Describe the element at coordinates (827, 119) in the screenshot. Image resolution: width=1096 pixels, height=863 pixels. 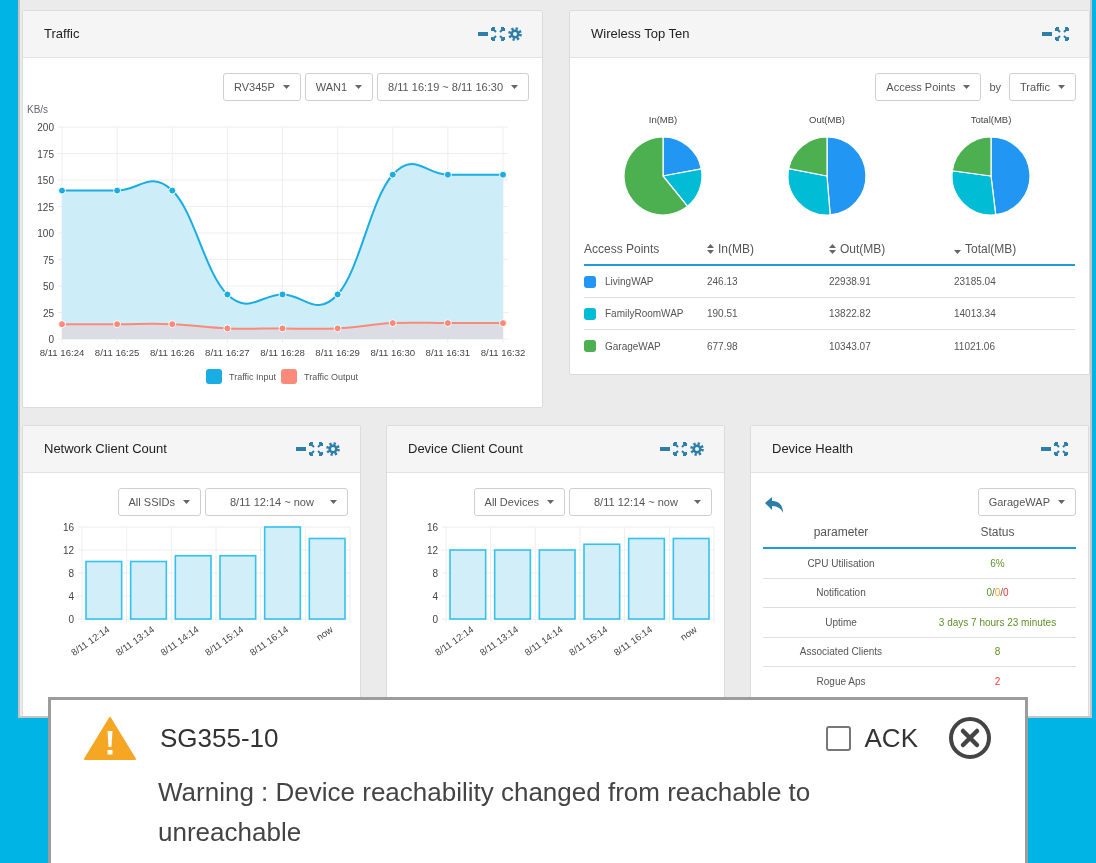
I see `chart-title: Out(MB)` at that location.